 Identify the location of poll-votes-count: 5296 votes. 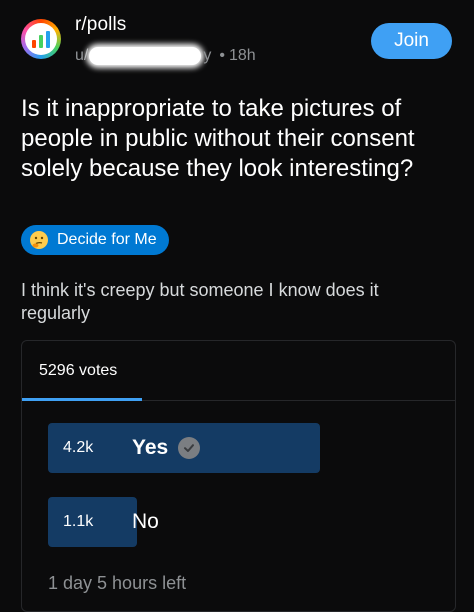
(78, 370).